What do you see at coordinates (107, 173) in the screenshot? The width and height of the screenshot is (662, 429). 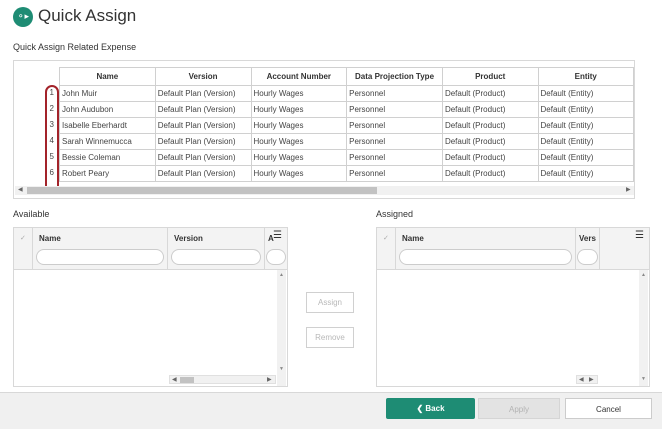 I see `cell: Robert Peary` at bounding box center [107, 173].